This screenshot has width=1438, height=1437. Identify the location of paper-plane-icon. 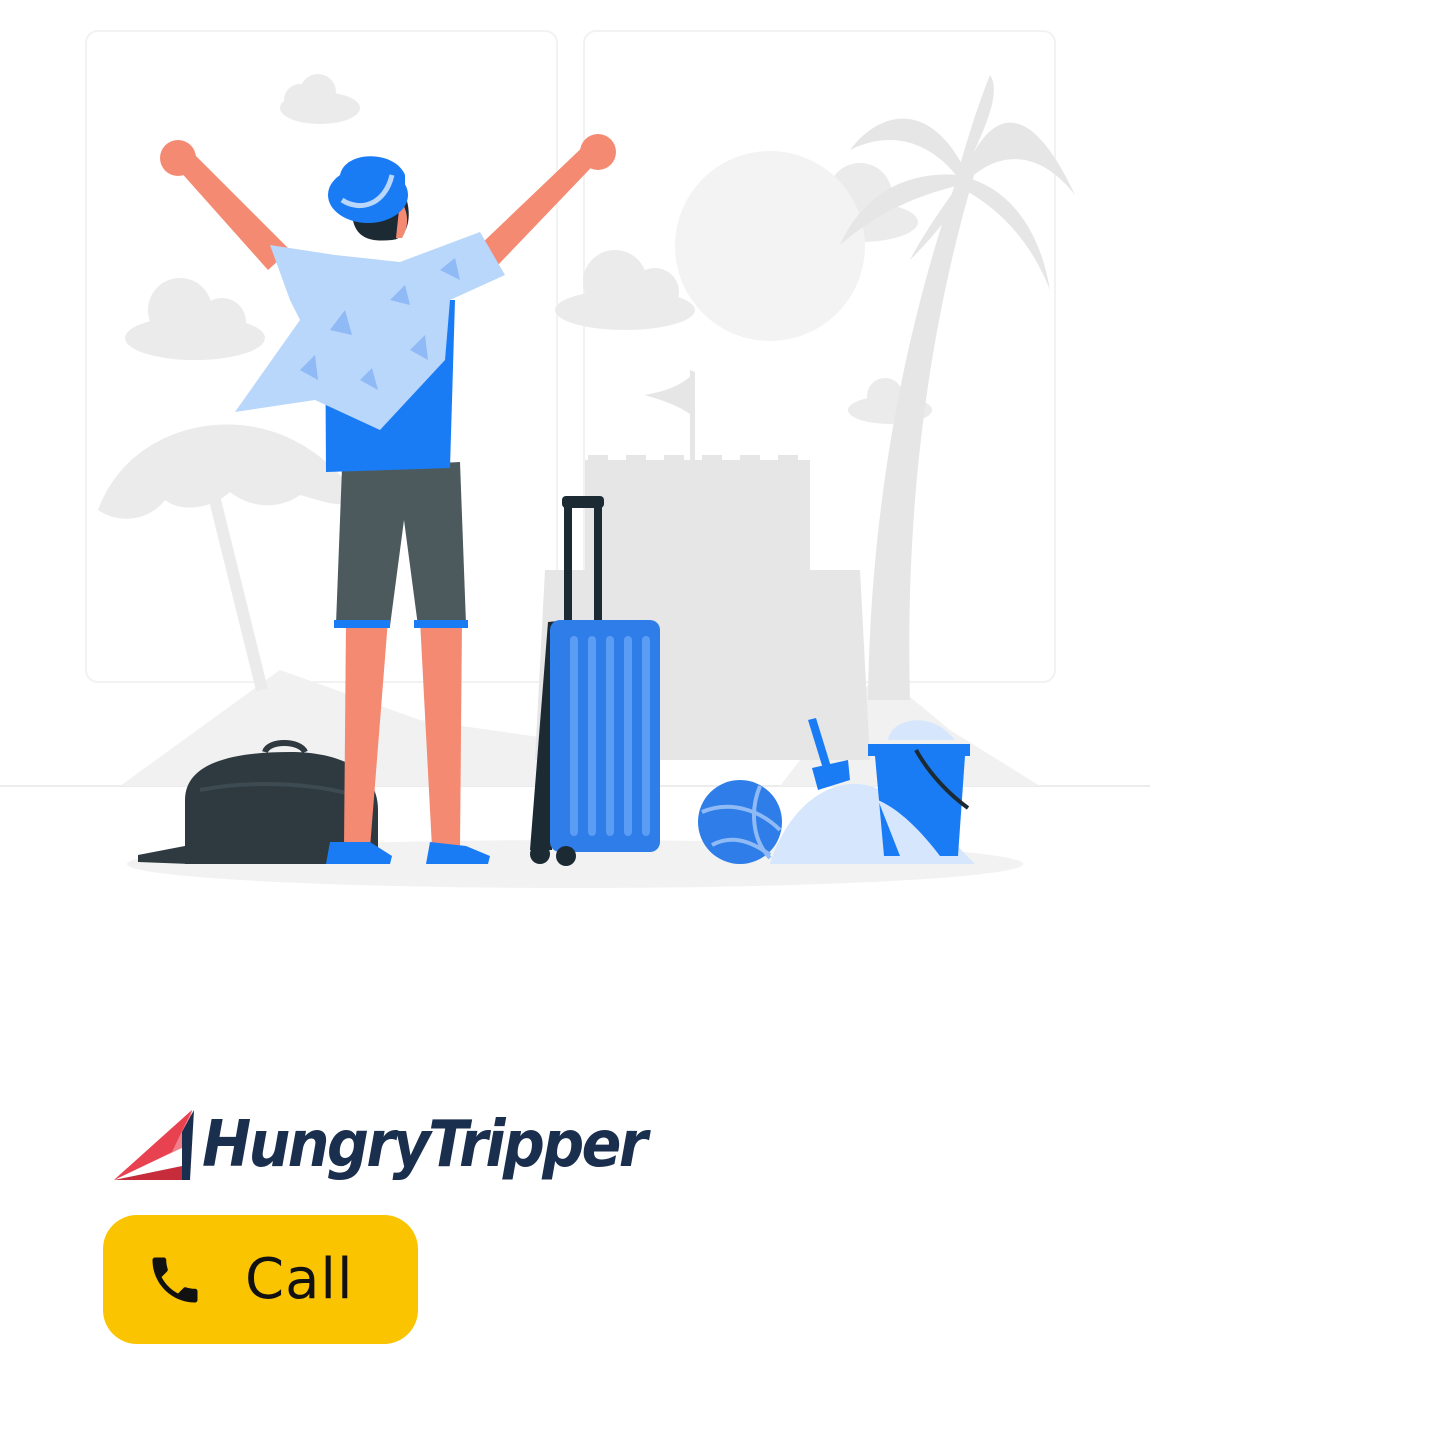
(154, 1145).